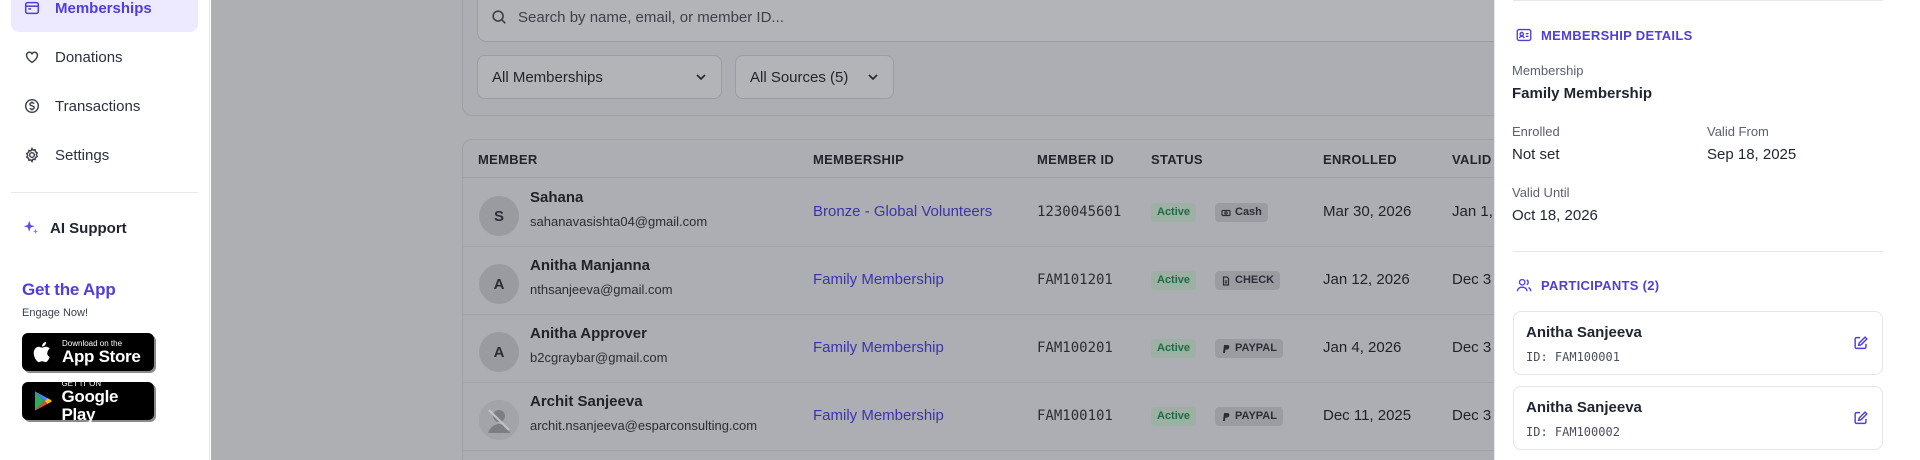 The width and height of the screenshot is (1920, 460). I want to click on member-id: 1230045601, so click(1079, 212).